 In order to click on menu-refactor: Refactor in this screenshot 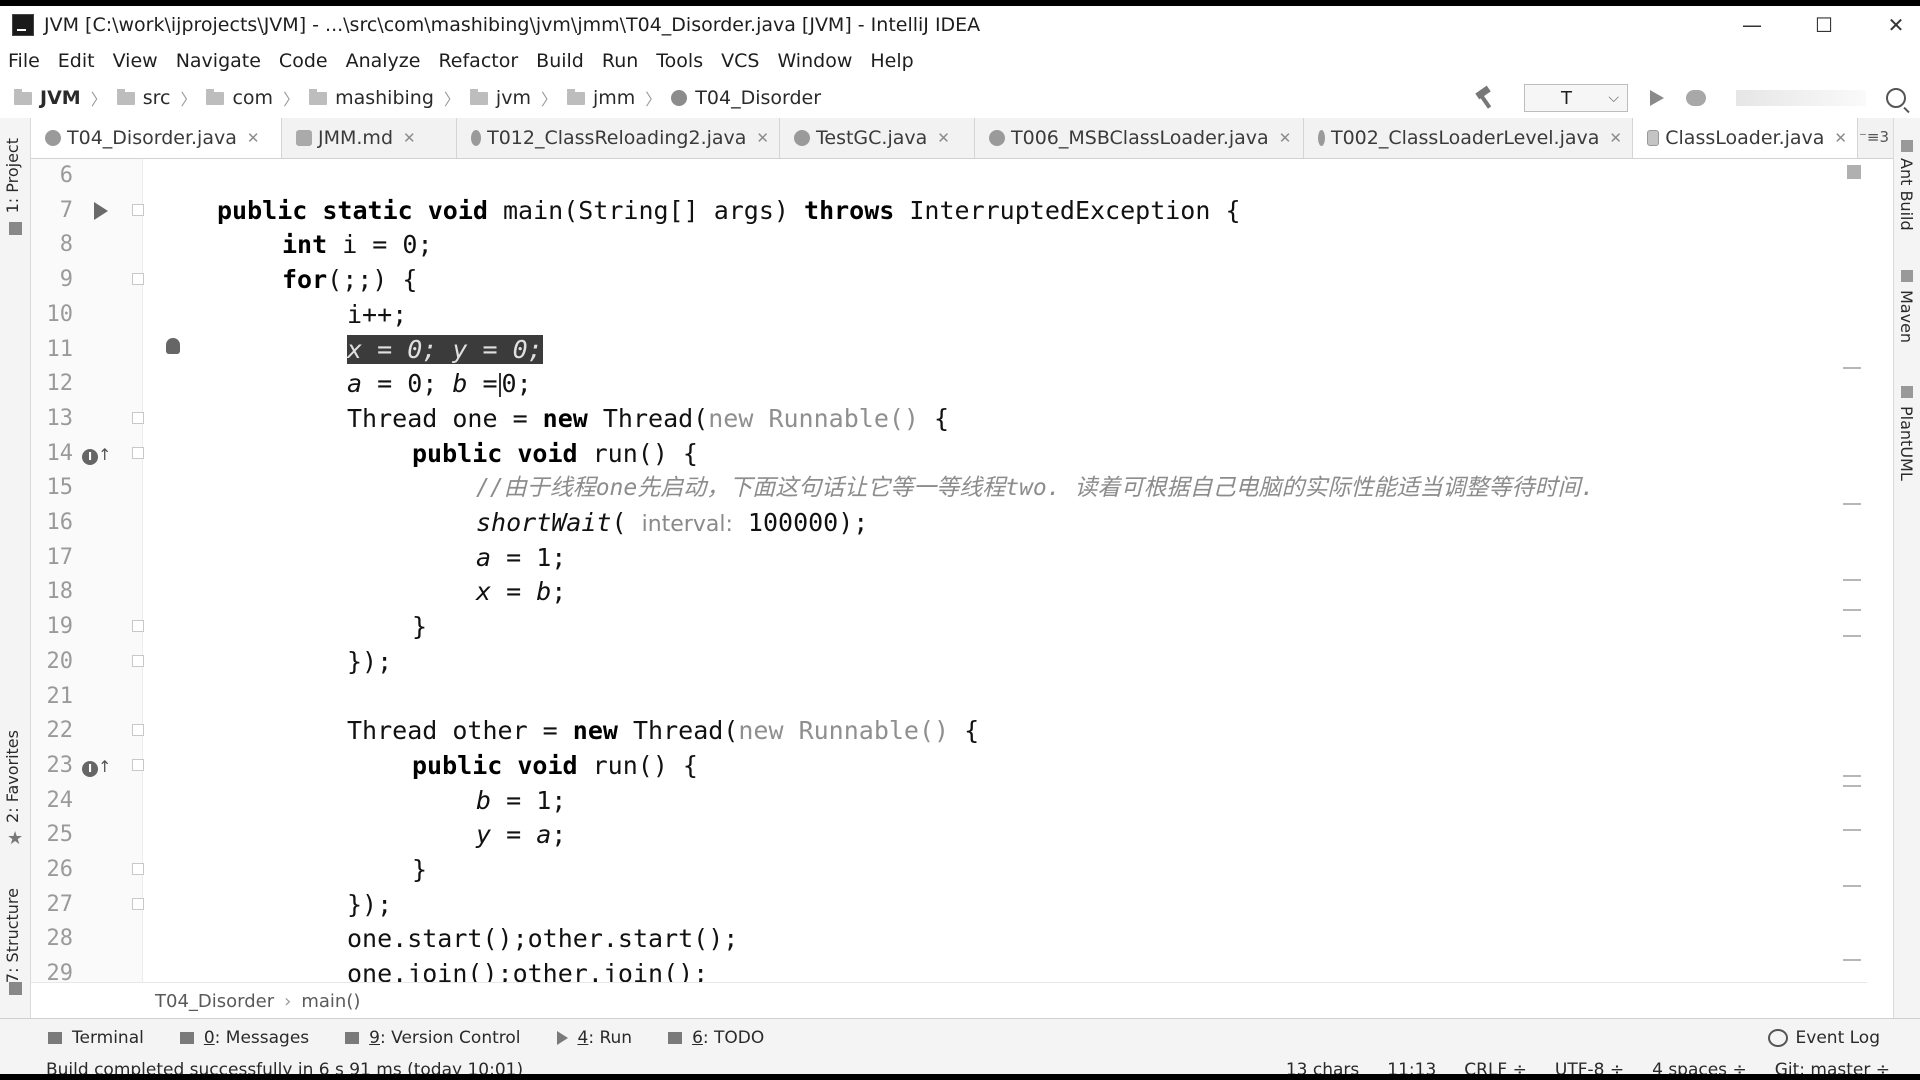, I will do `click(479, 61)`.